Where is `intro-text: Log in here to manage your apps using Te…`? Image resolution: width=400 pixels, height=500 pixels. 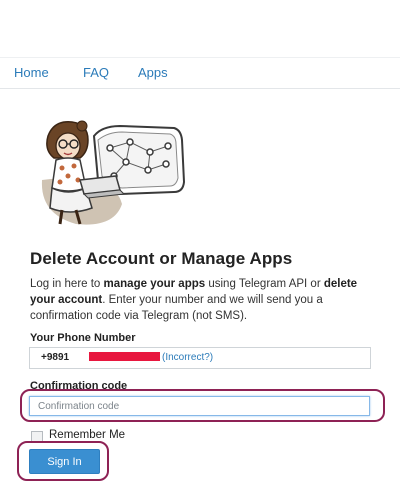 intro-text: Log in here to manage your apps using Te… is located at coordinates (194, 300).